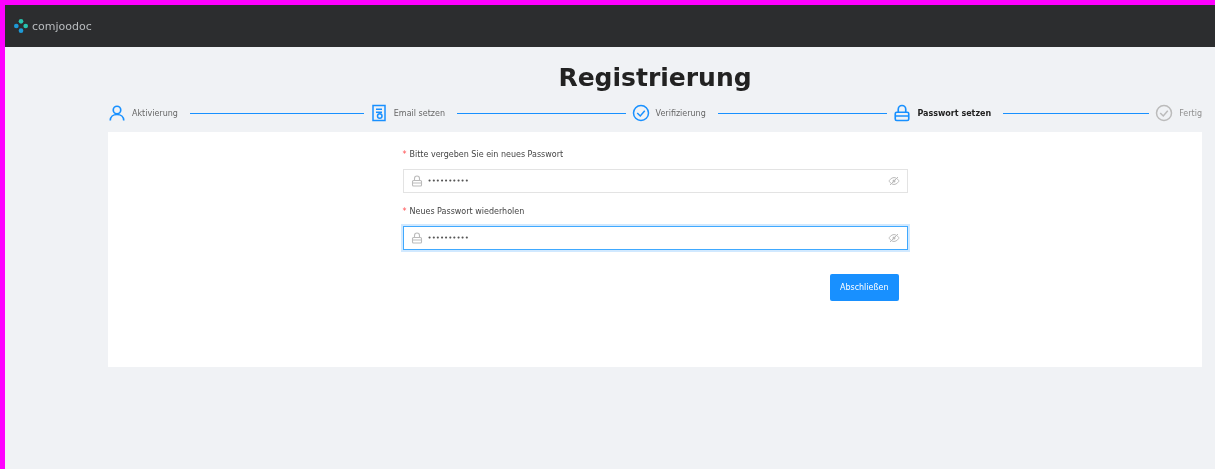 This screenshot has height=469, width=1215. I want to click on field-label: Bitte vergeben Sie ein neues Passwort, so click(486, 154).